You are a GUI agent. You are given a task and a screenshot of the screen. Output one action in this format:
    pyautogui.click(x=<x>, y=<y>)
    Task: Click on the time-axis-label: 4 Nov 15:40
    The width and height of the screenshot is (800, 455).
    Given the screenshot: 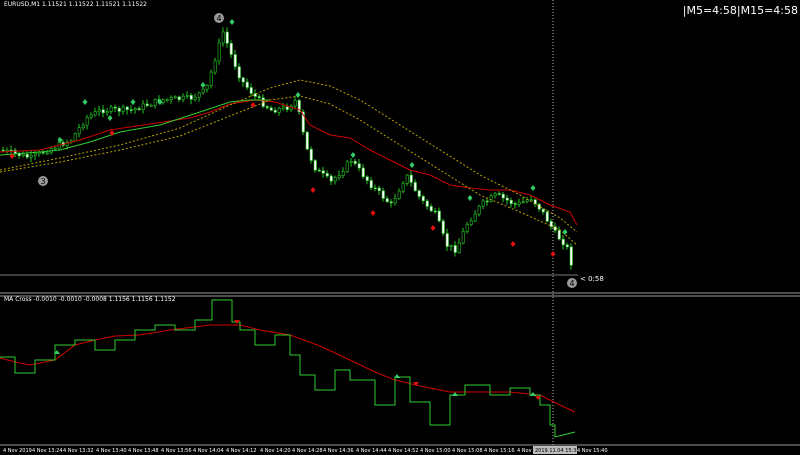 What is the action you would take?
    pyautogui.click(x=592, y=451)
    